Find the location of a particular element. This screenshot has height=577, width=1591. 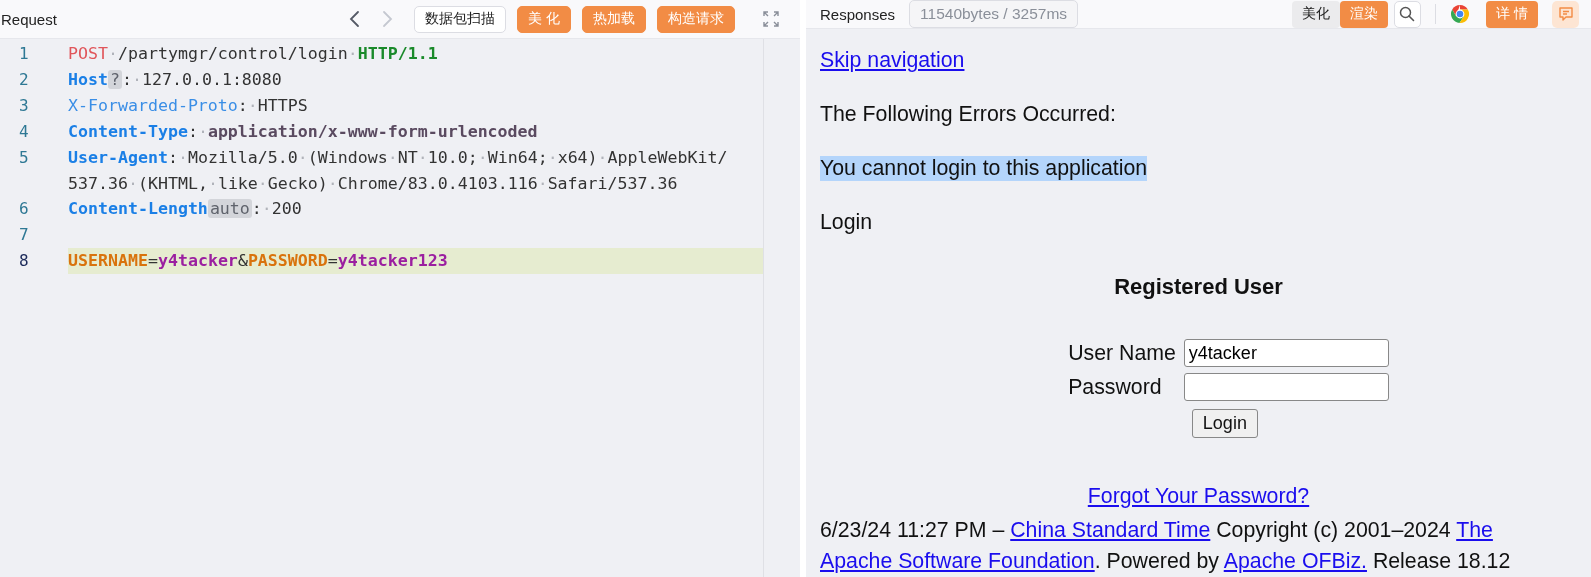

search-icon is located at coordinates (1407, 14).